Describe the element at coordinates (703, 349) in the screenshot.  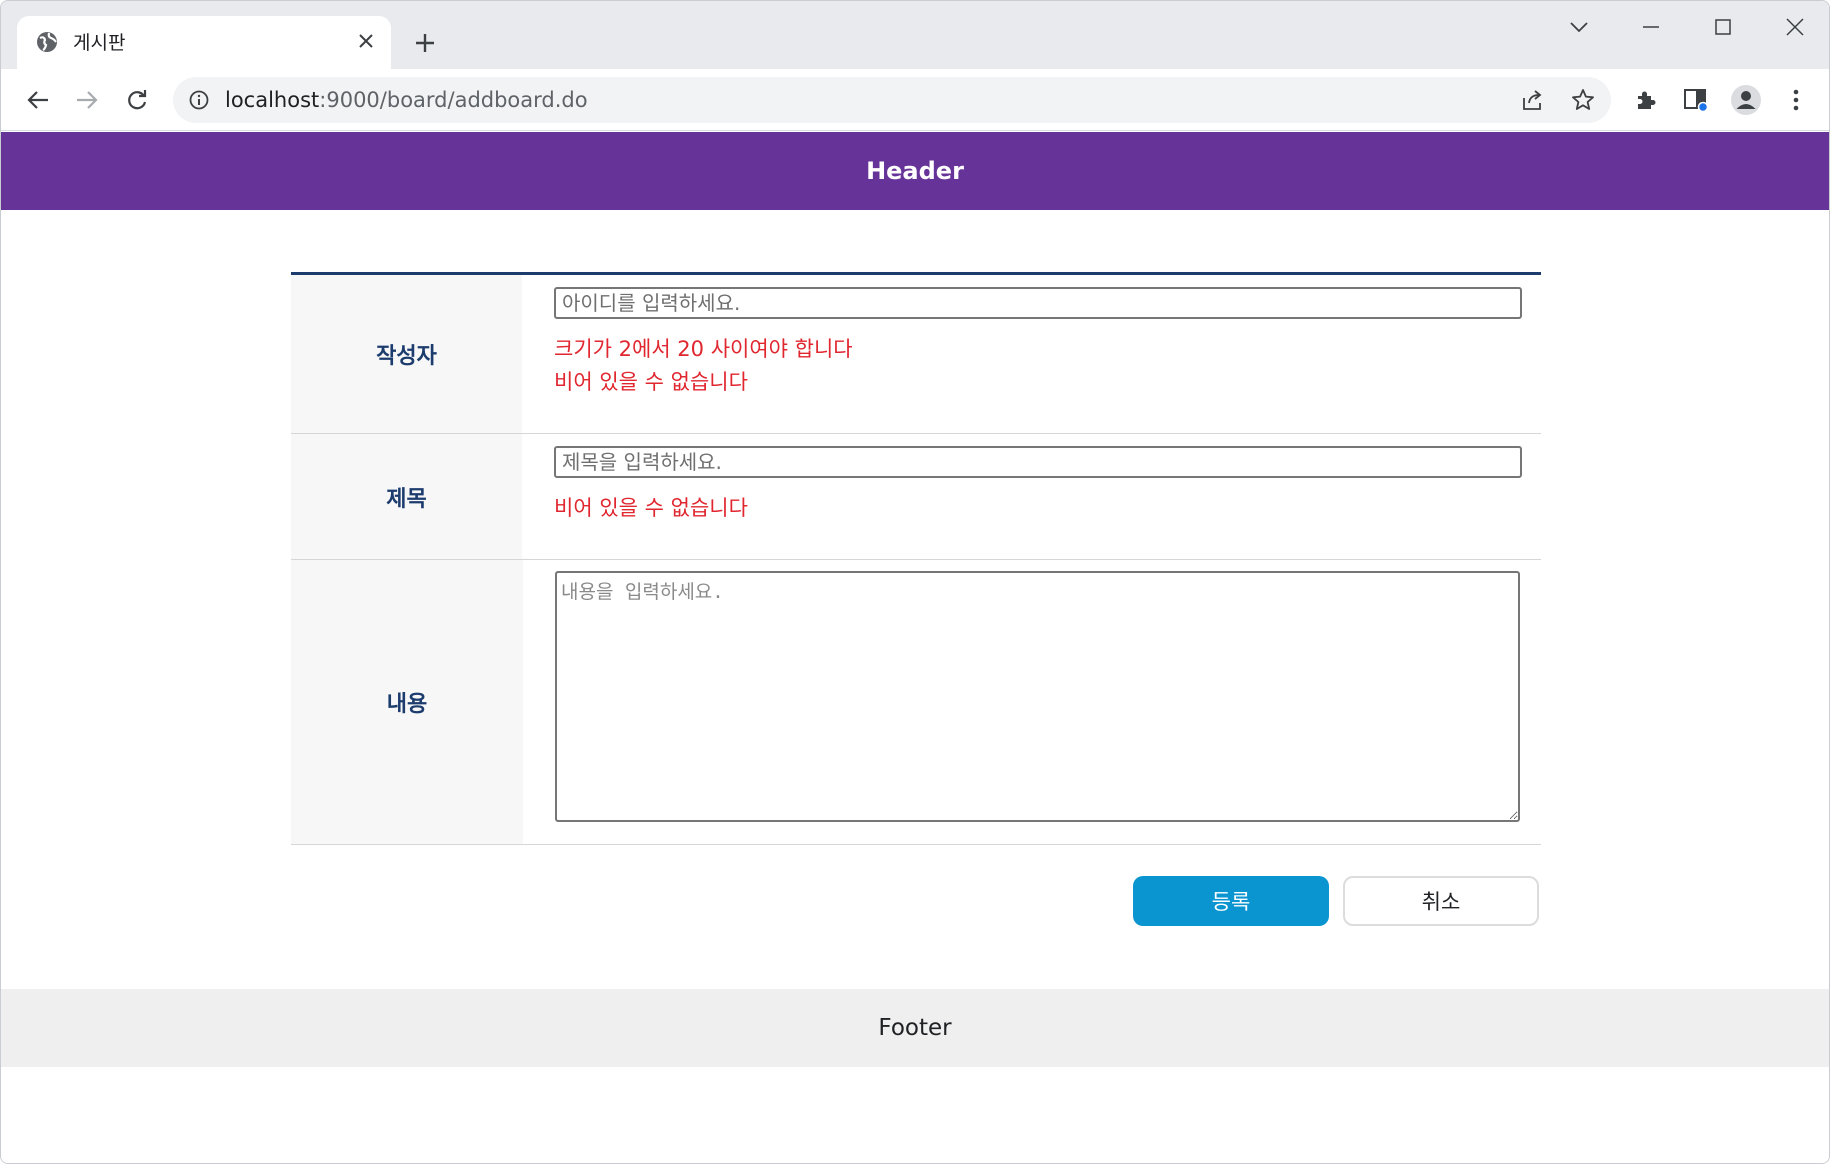
I see `writer-error-size: 크기가 2에서 20 사이여야 합니다` at that location.